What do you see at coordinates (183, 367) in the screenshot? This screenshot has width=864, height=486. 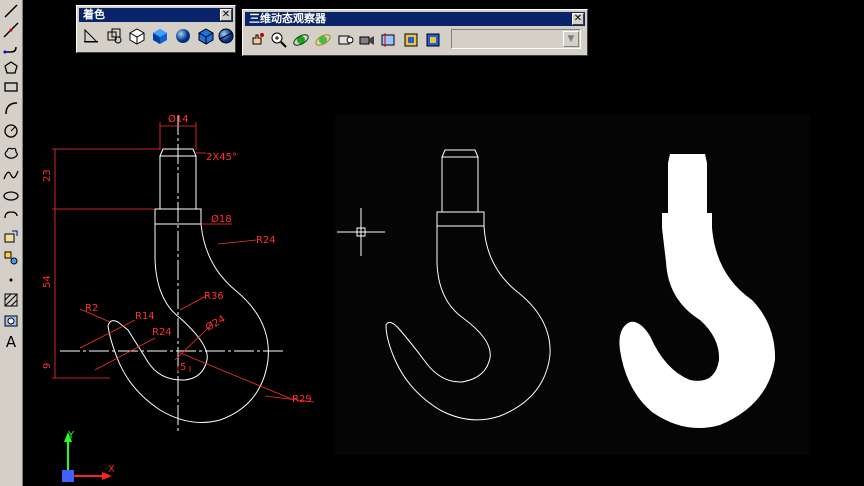 I see `dim-dist5: 5` at bounding box center [183, 367].